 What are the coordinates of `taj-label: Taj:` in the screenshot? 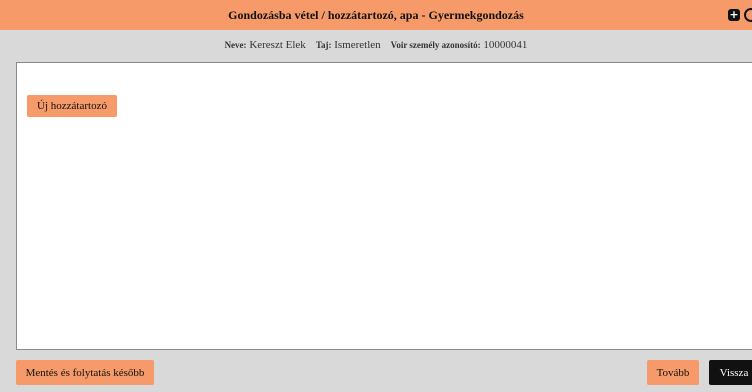 It's located at (323, 45).